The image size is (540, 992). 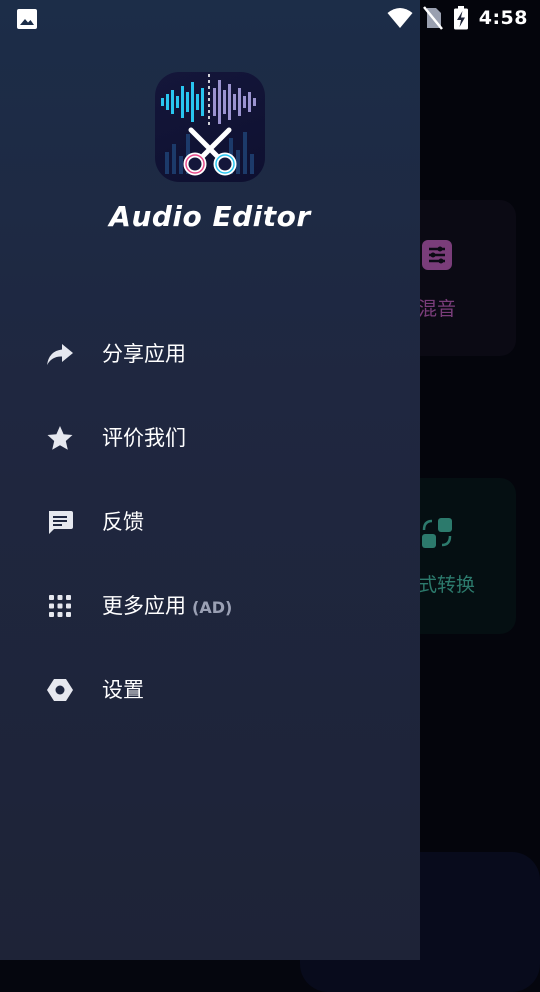 What do you see at coordinates (437, 255) in the screenshot?
I see `mixer-icon` at bounding box center [437, 255].